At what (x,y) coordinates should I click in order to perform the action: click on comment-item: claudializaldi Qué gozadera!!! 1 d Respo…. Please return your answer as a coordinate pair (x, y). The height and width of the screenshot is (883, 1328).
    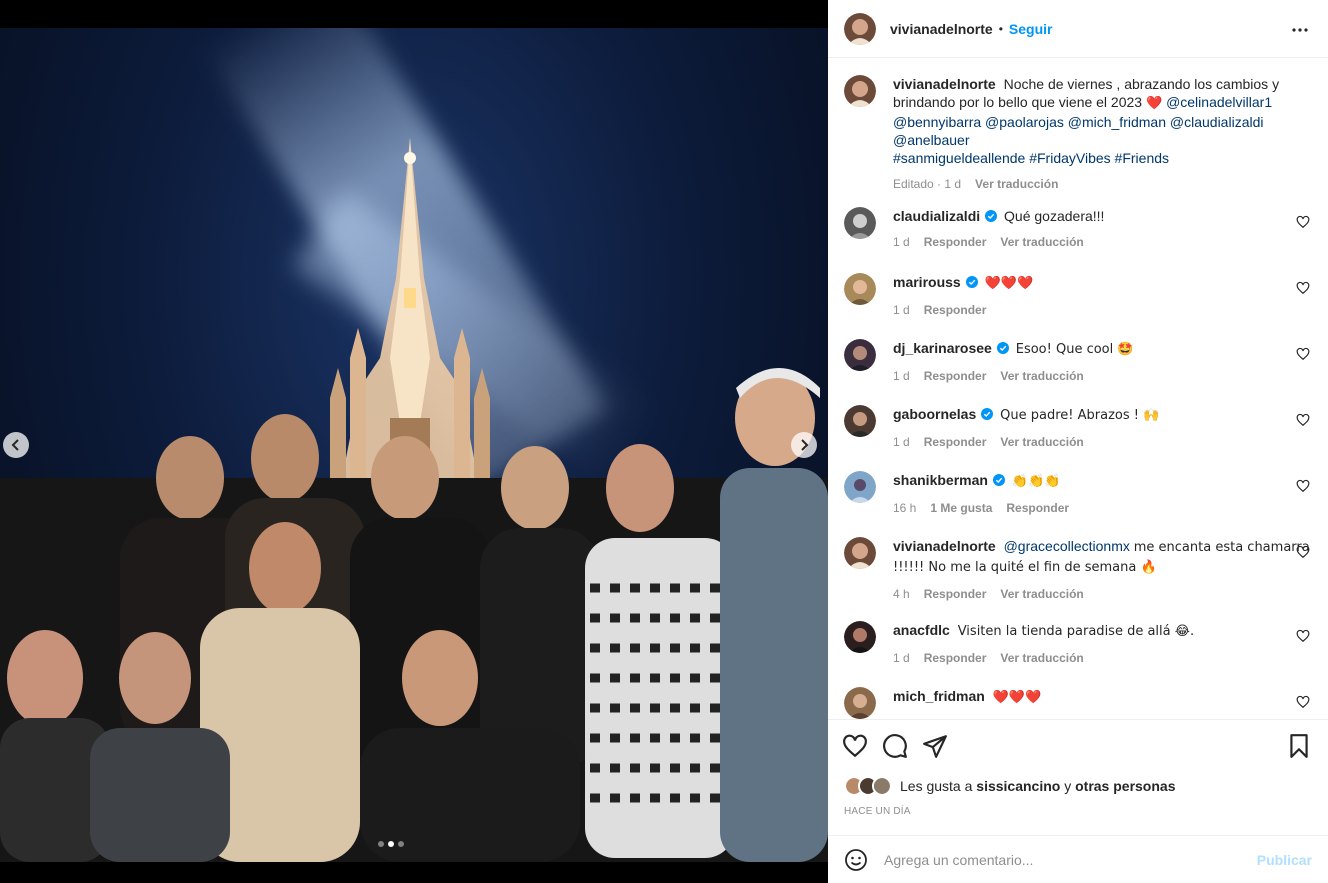
    Looking at the image, I should click on (1078, 231).